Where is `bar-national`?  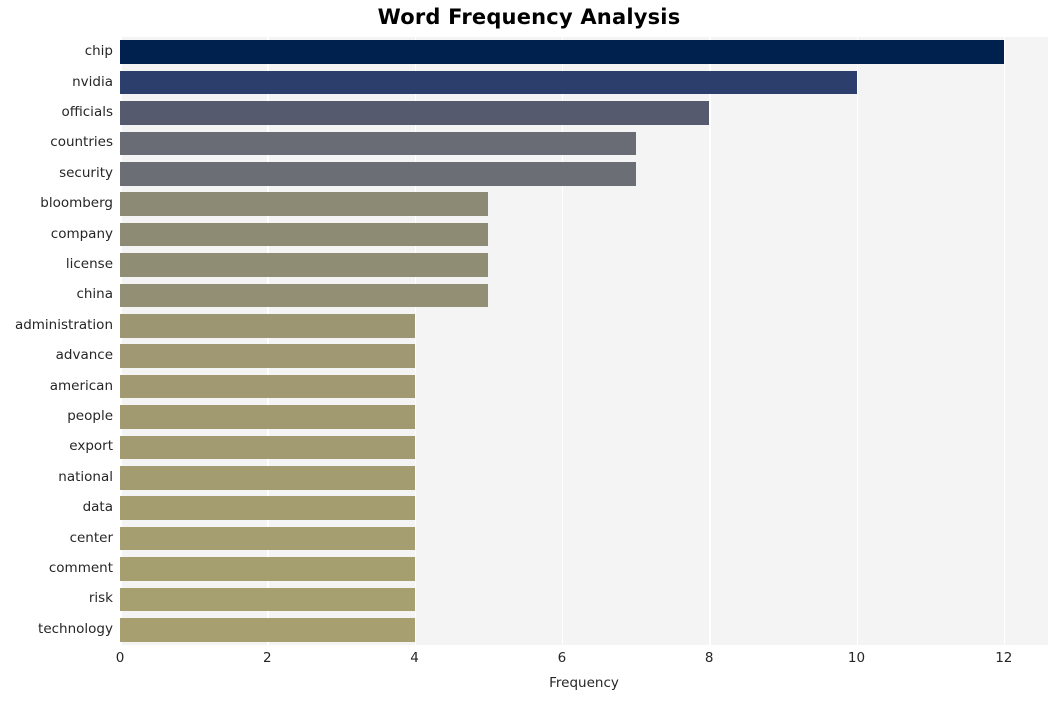 bar-national is located at coordinates (267, 477).